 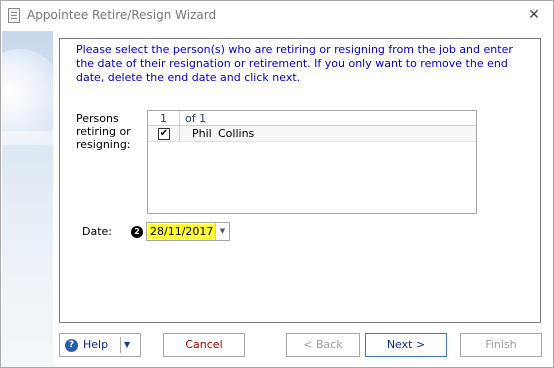 I want to click on record-position: 1, so click(x=164, y=118).